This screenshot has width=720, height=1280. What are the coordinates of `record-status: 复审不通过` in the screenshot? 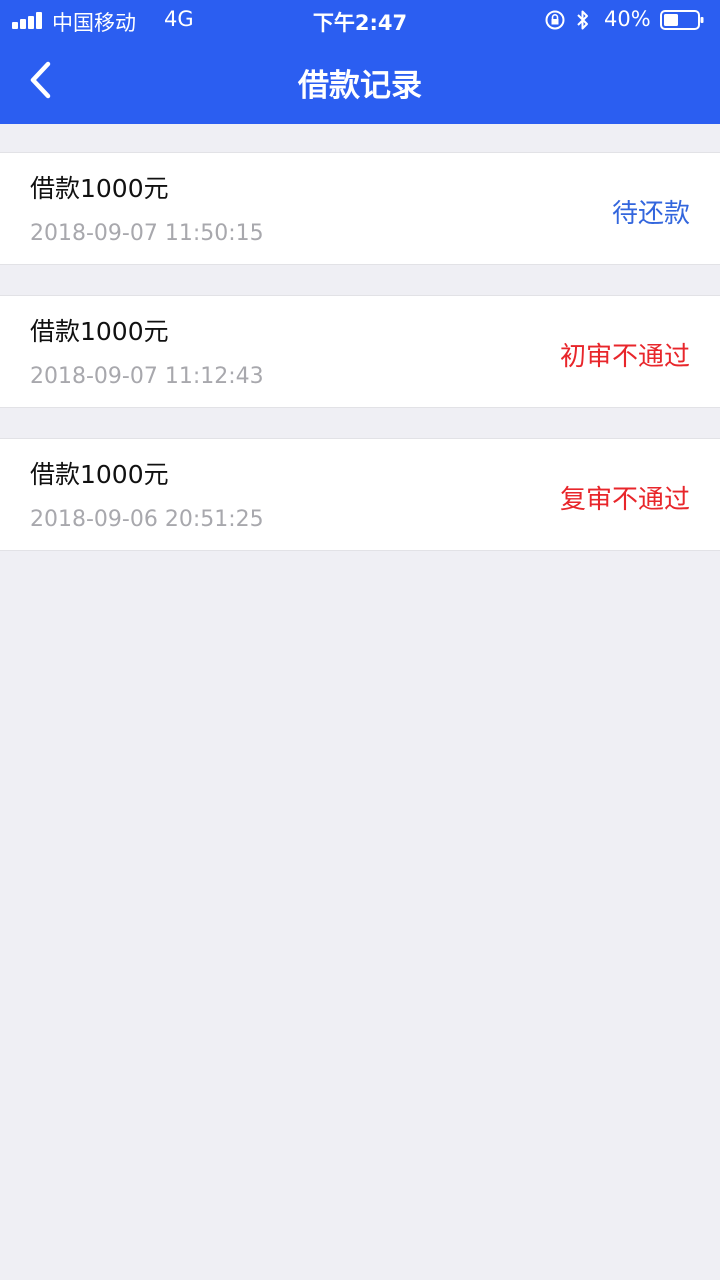 It's located at (624, 500).